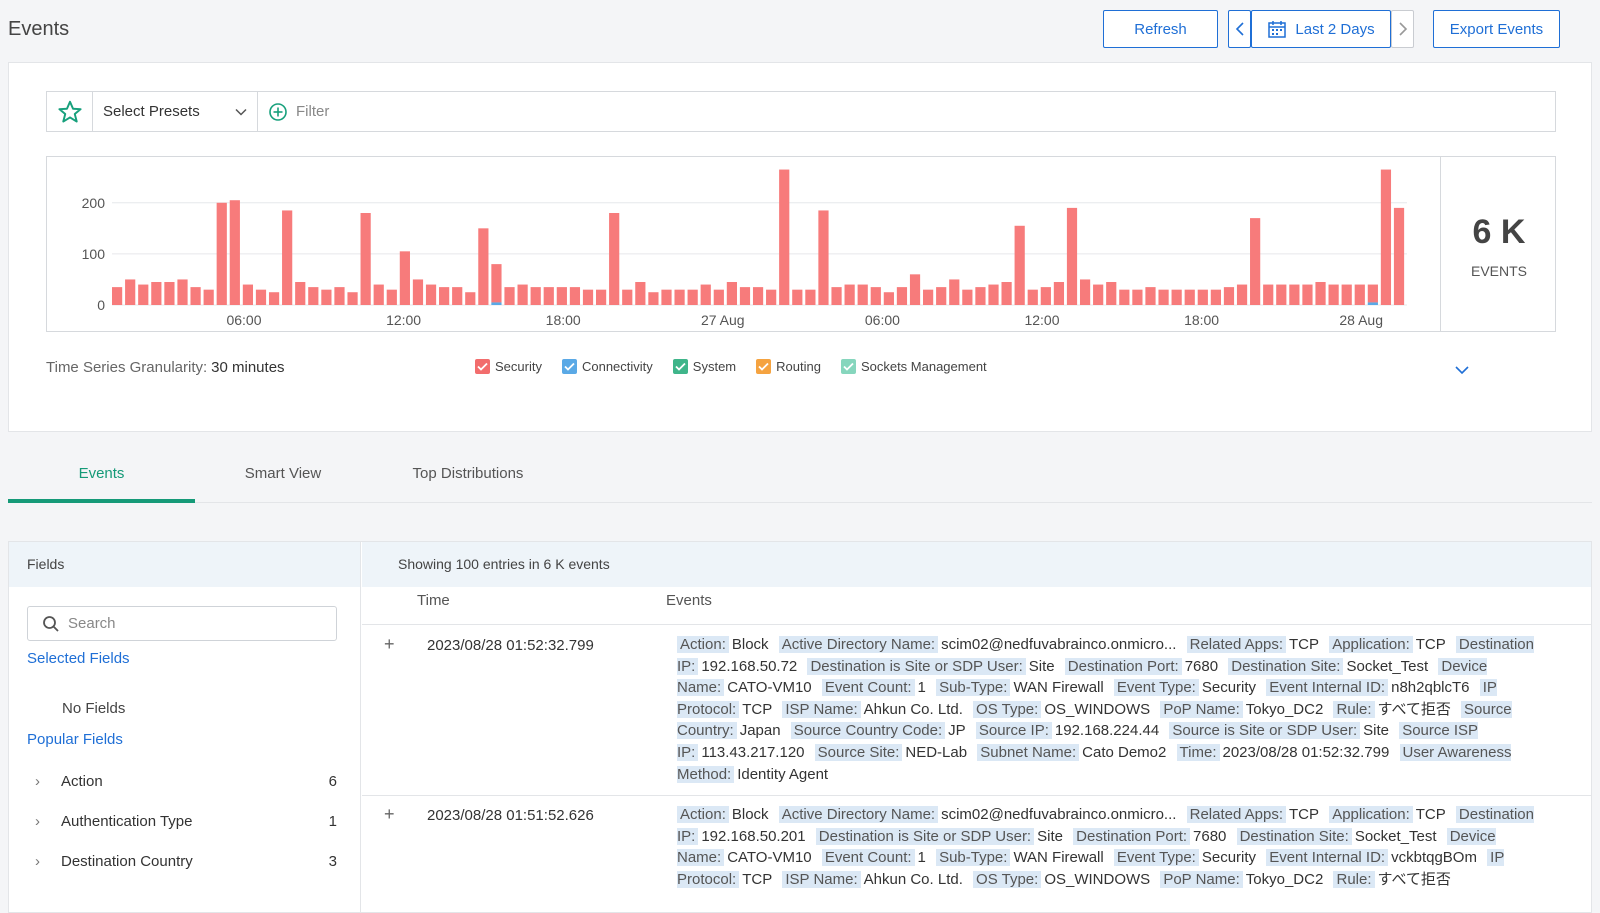  What do you see at coordinates (1097, 879) in the screenshot?
I see `field-value: OS_WINDOWS` at bounding box center [1097, 879].